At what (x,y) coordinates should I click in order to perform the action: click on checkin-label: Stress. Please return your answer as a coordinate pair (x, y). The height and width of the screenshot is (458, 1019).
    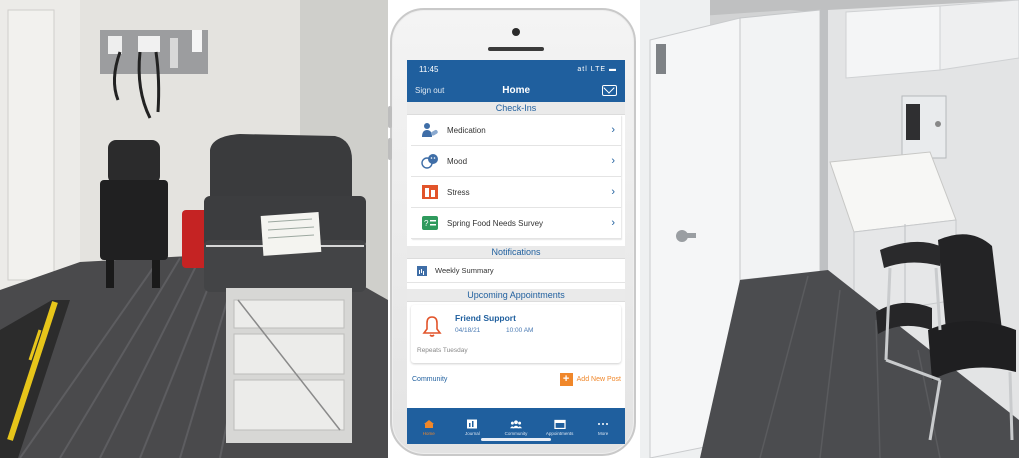
    Looking at the image, I should click on (458, 192).